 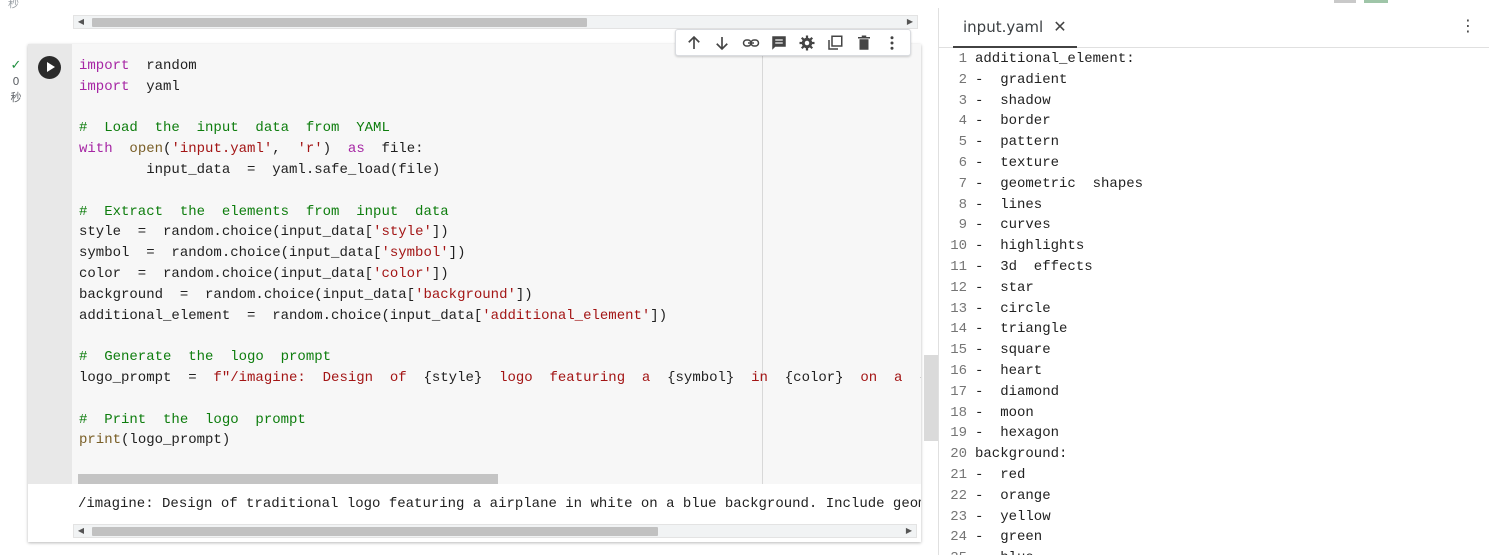 I want to click on code-token: 'additional_element', so click(x=566, y=315).